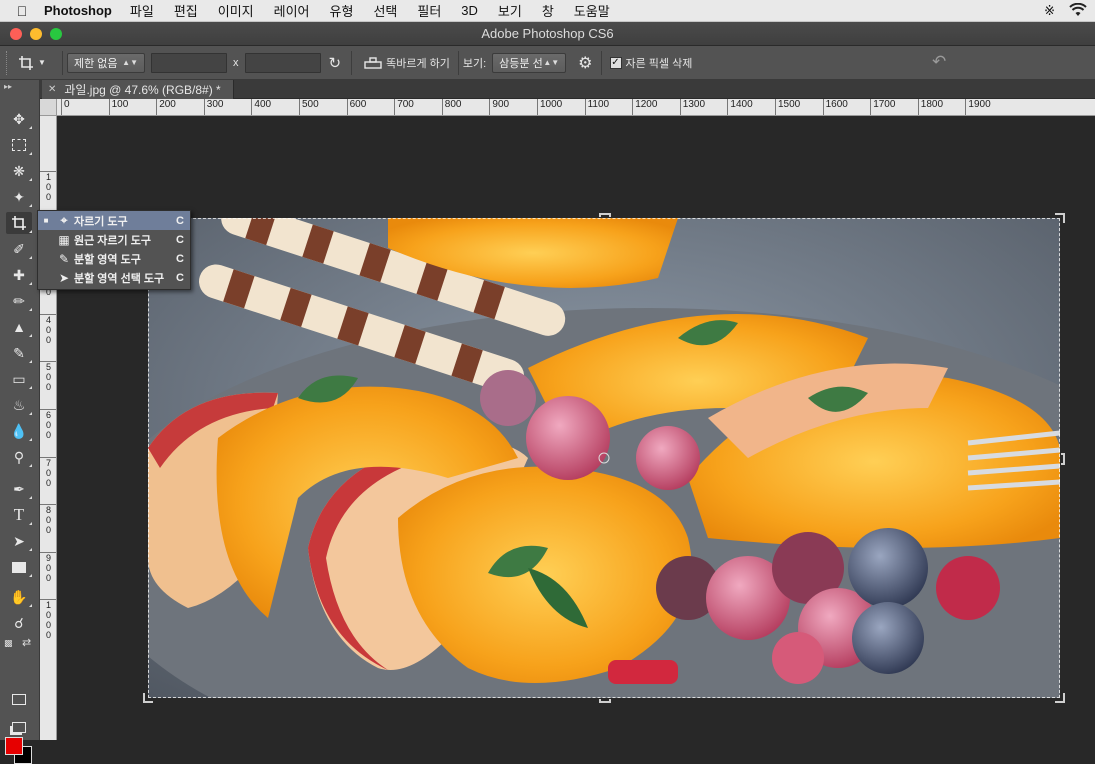 The height and width of the screenshot is (764, 1095). Describe the element at coordinates (19, 405) in the screenshot. I see `paint-bucket-tool-icon: ♨` at that location.